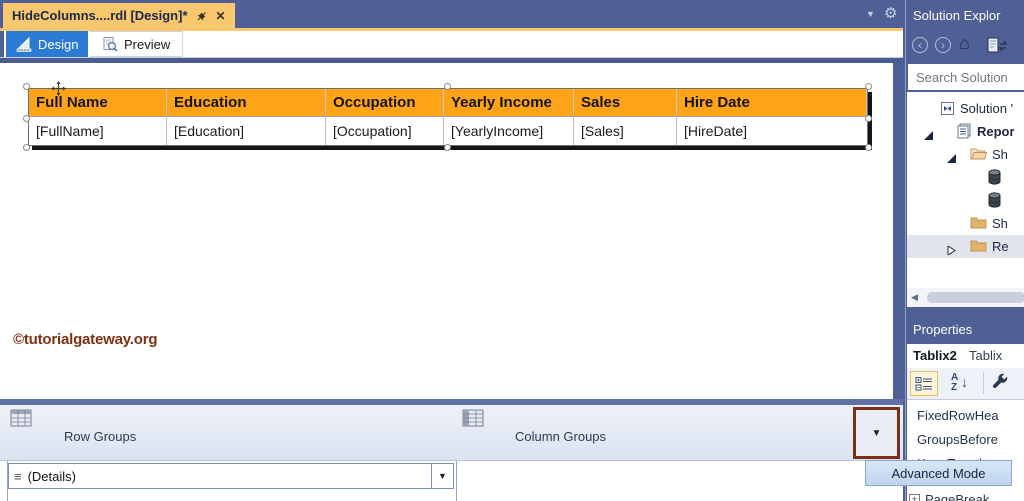 The width and height of the screenshot is (1024, 501). I want to click on horizontal-scrollbar: ◀, so click(965, 297).